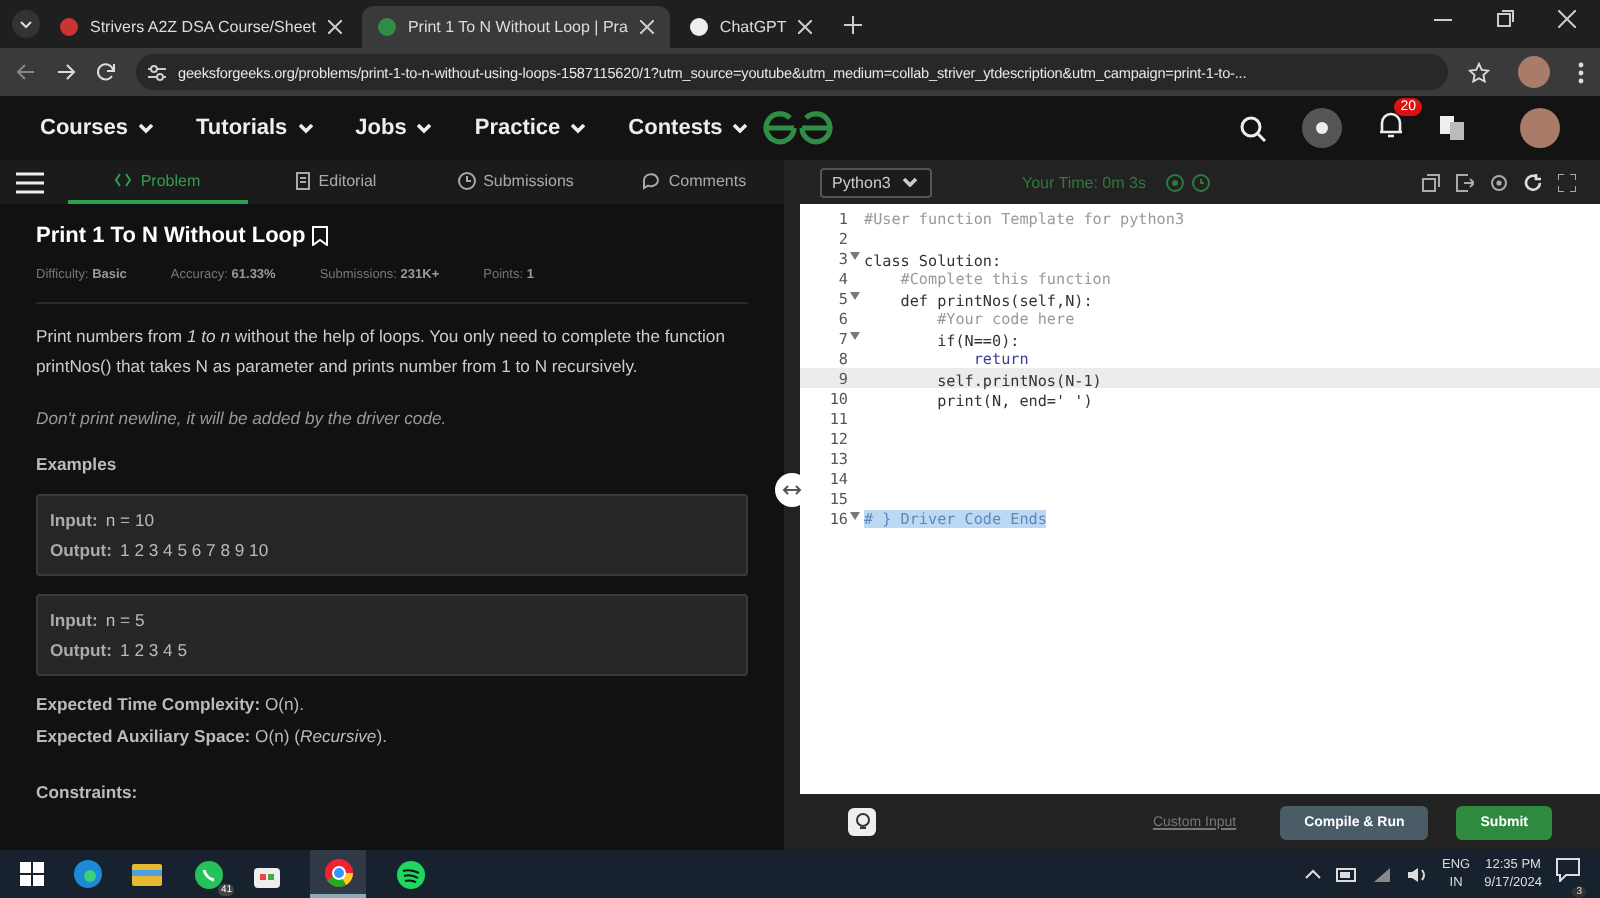 This screenshot has height=898, width=1600. I want to click on fullscreen-icon, so click(1567, 182).